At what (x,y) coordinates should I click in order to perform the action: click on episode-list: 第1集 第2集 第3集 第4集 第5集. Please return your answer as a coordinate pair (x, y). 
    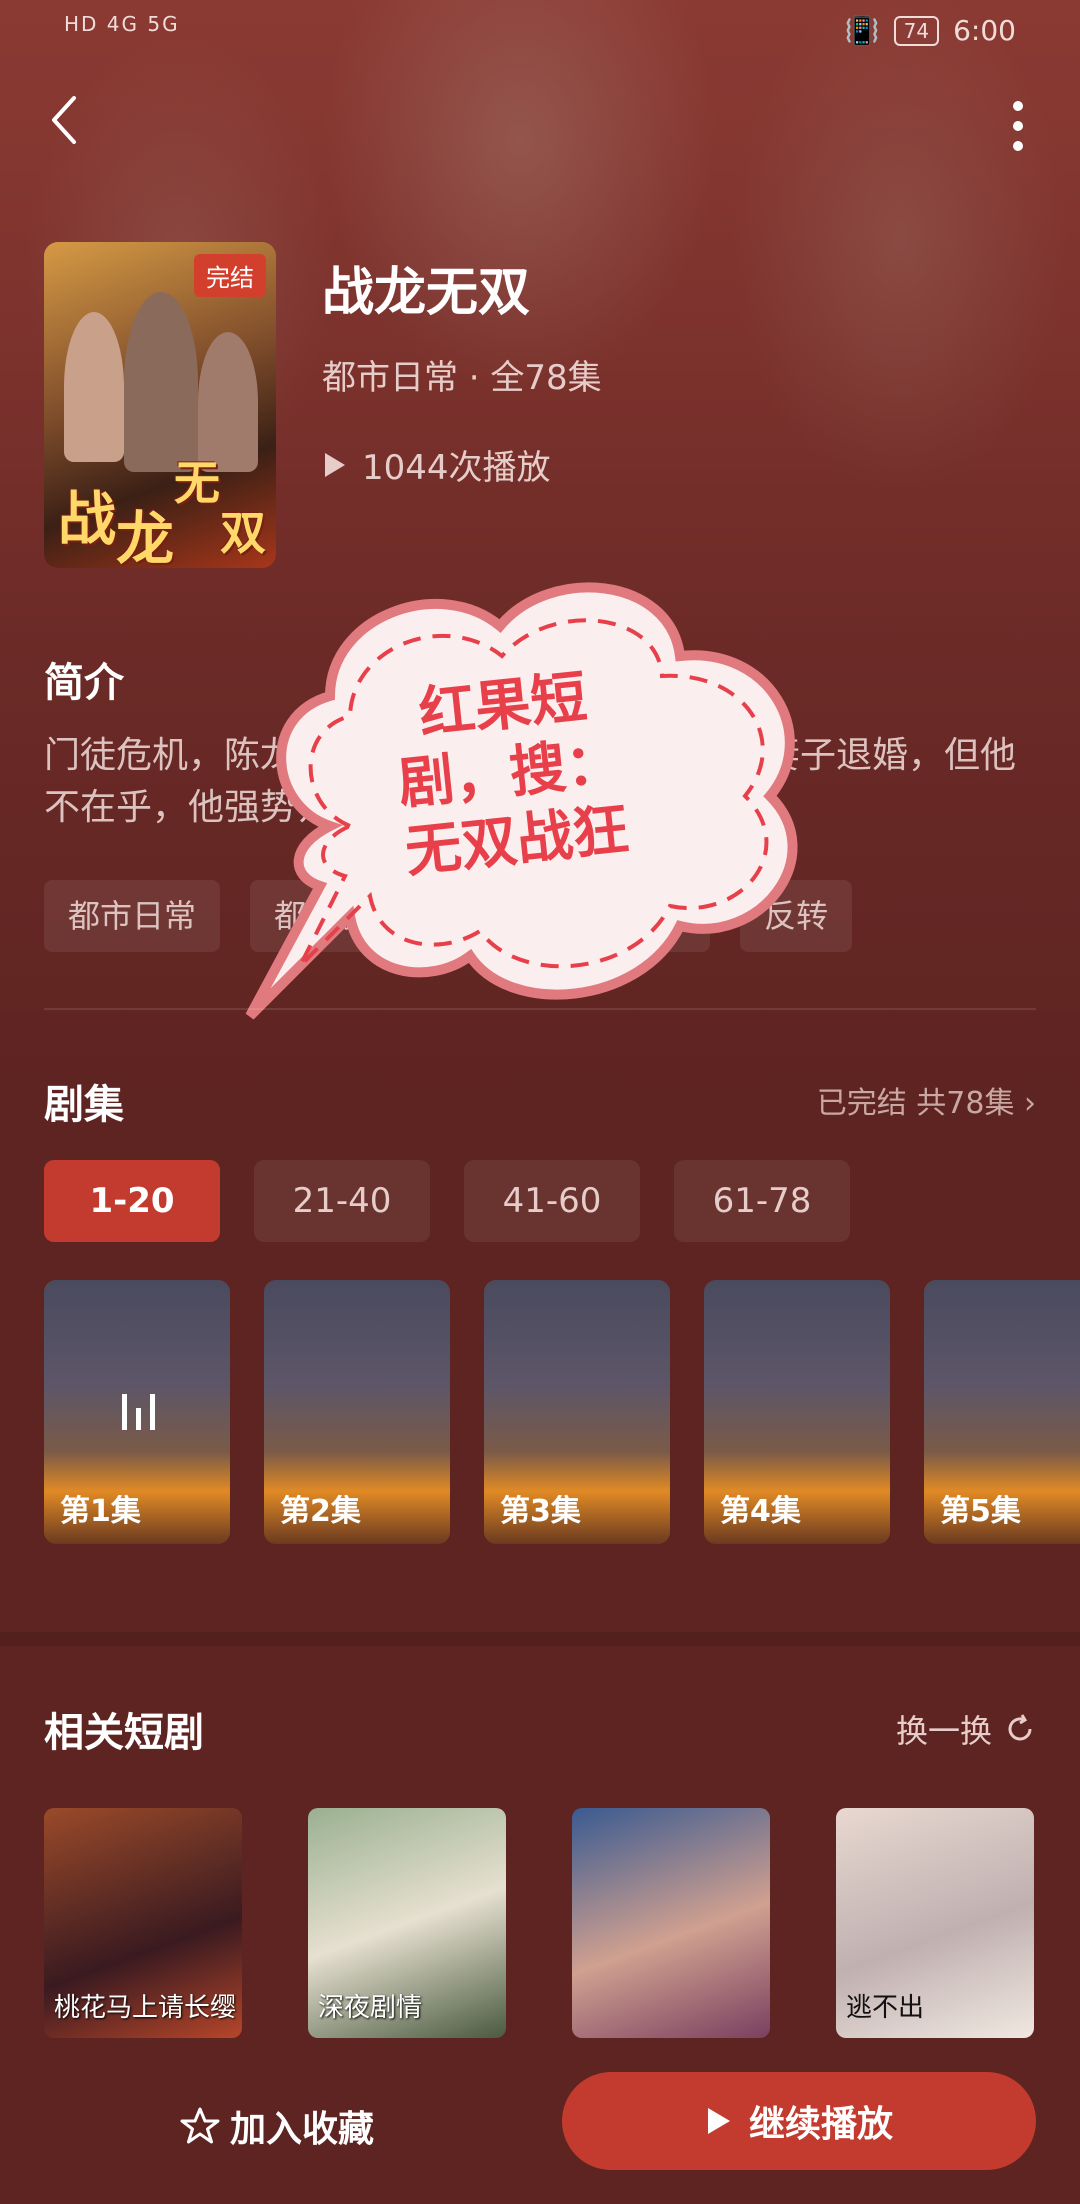
    Looking at the image, I should click on (562, 1412).